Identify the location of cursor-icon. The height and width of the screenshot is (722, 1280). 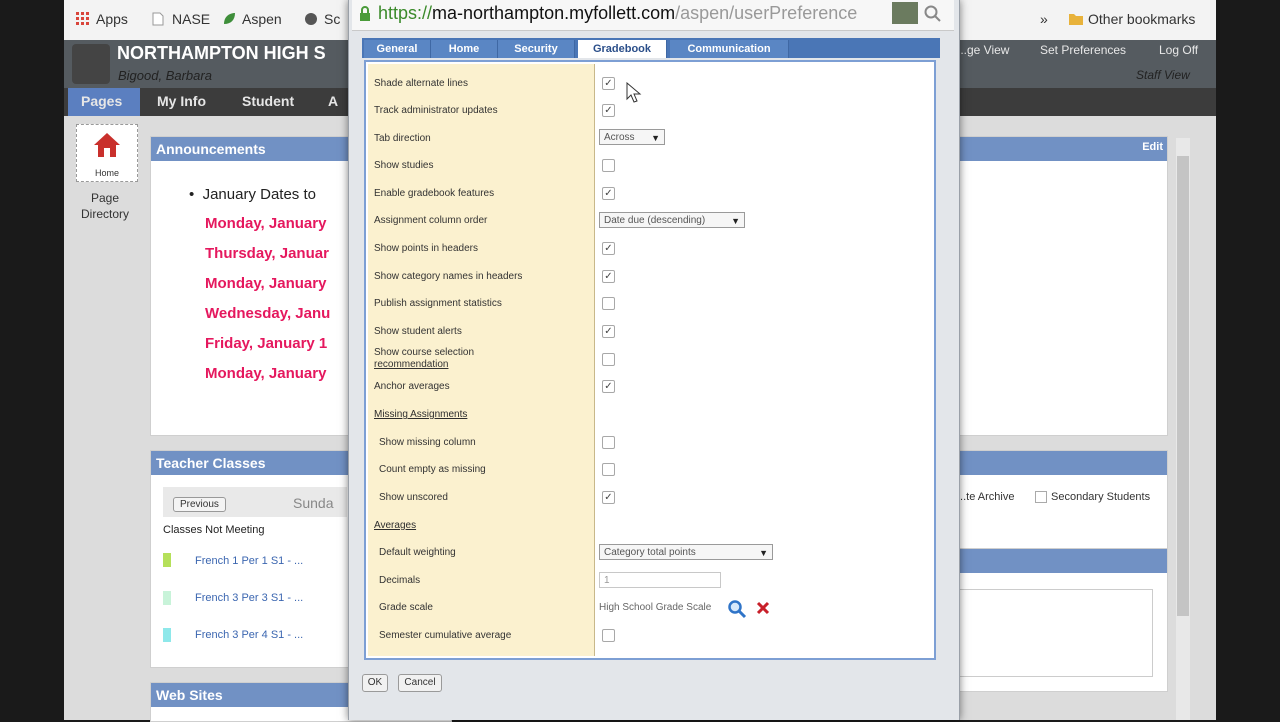
(634, 92).